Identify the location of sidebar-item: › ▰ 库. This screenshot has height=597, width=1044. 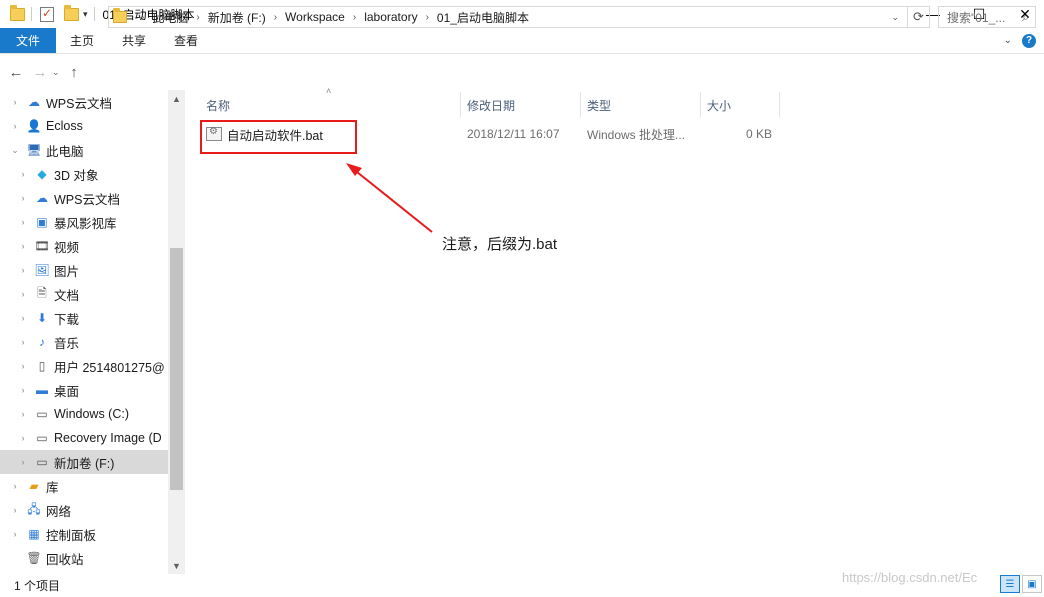
(84, 486).